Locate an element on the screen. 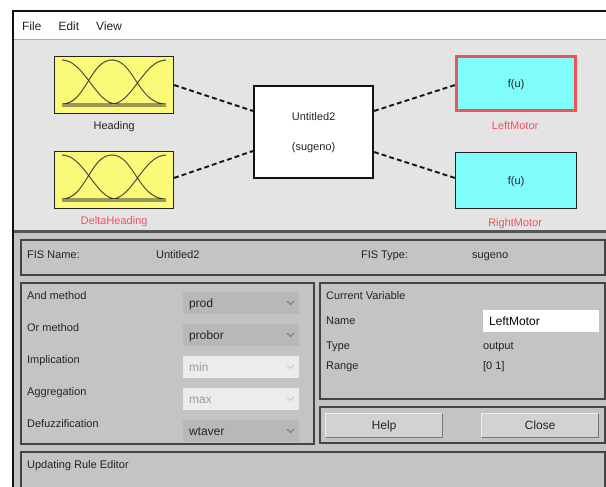 The height and width of the screenshot is (487, 606). variable-label: Range is located at coordinates (343, 366).